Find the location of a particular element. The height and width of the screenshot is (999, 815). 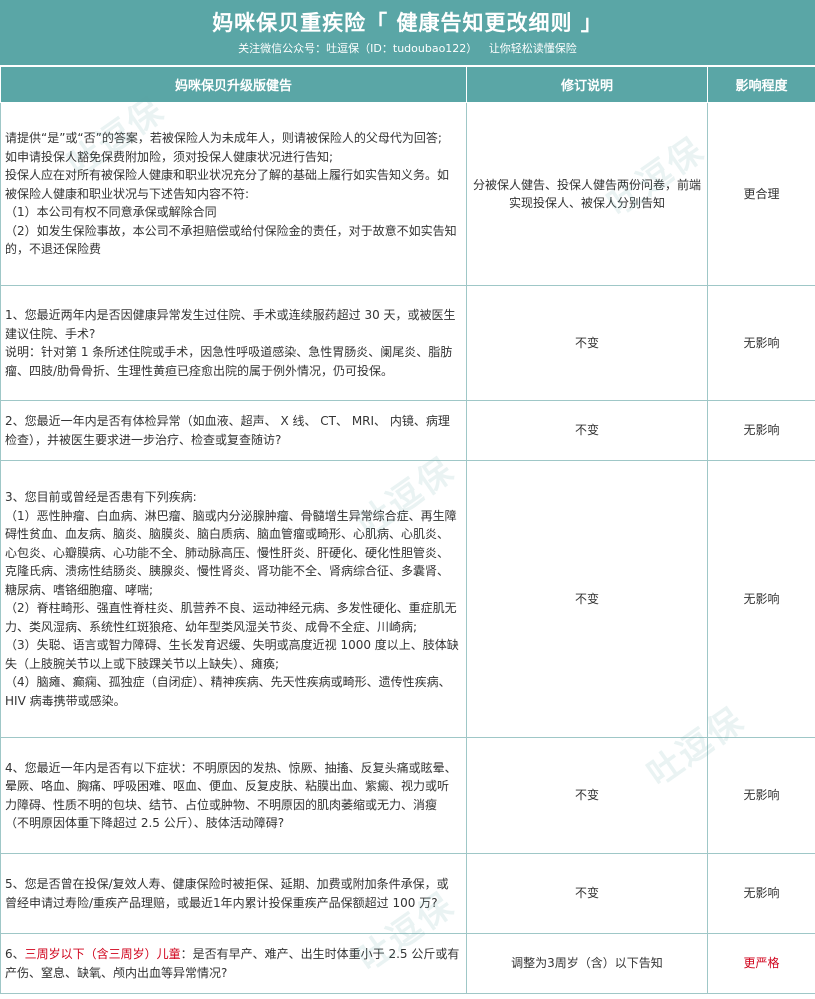

impact-cell: 更严格 is located at coordinates (761, 963).